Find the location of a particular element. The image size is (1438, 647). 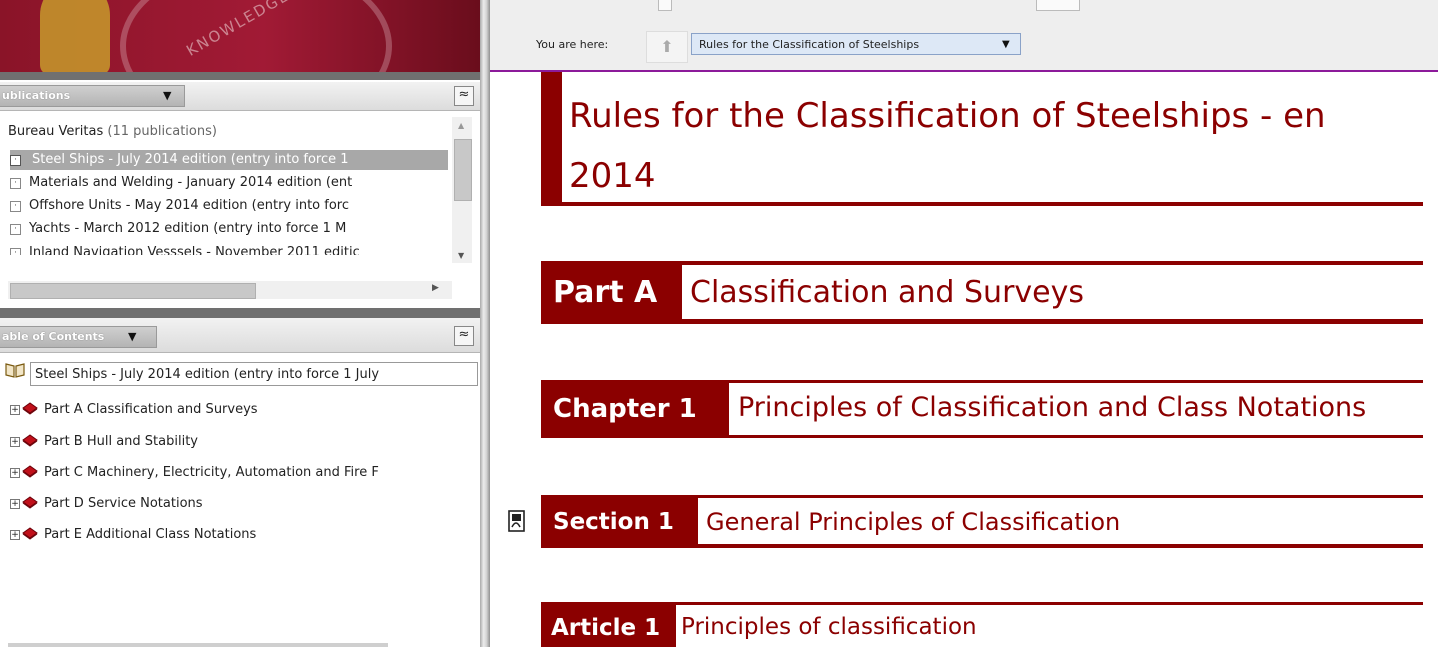

chapter-label: Chapter 1 is located at coordinates (625, 409).